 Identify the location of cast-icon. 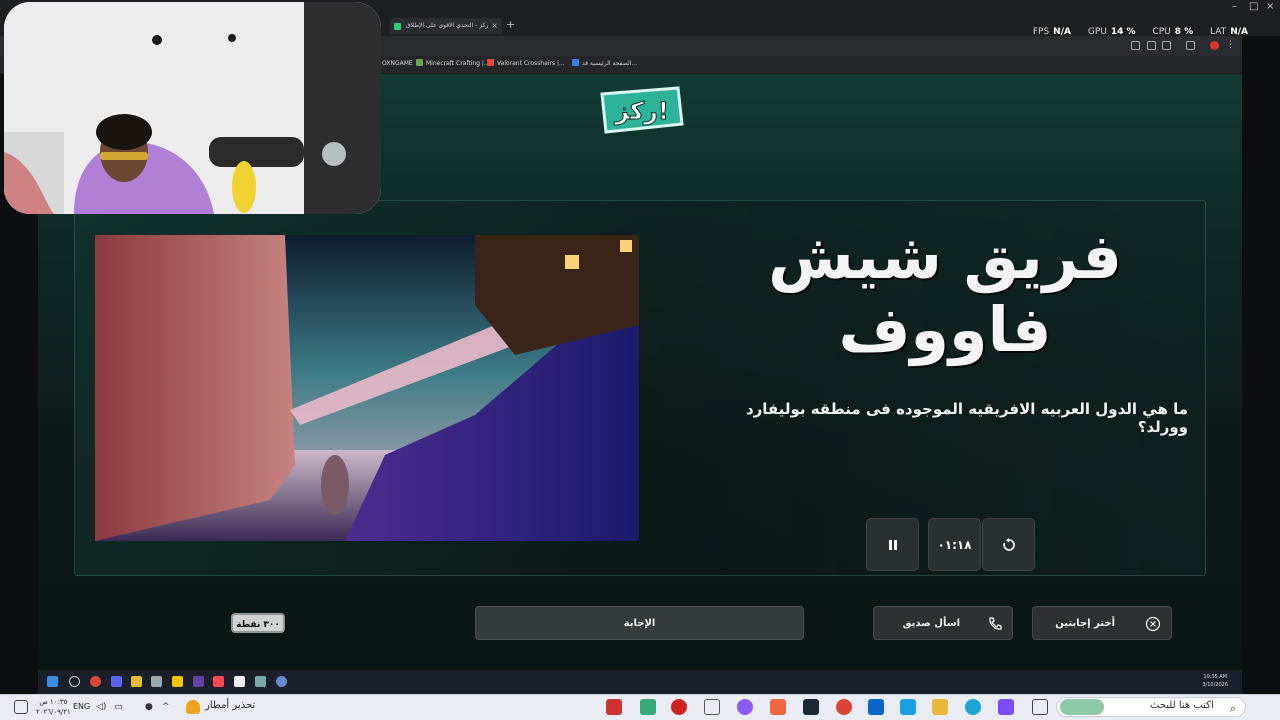
(1135, 45).